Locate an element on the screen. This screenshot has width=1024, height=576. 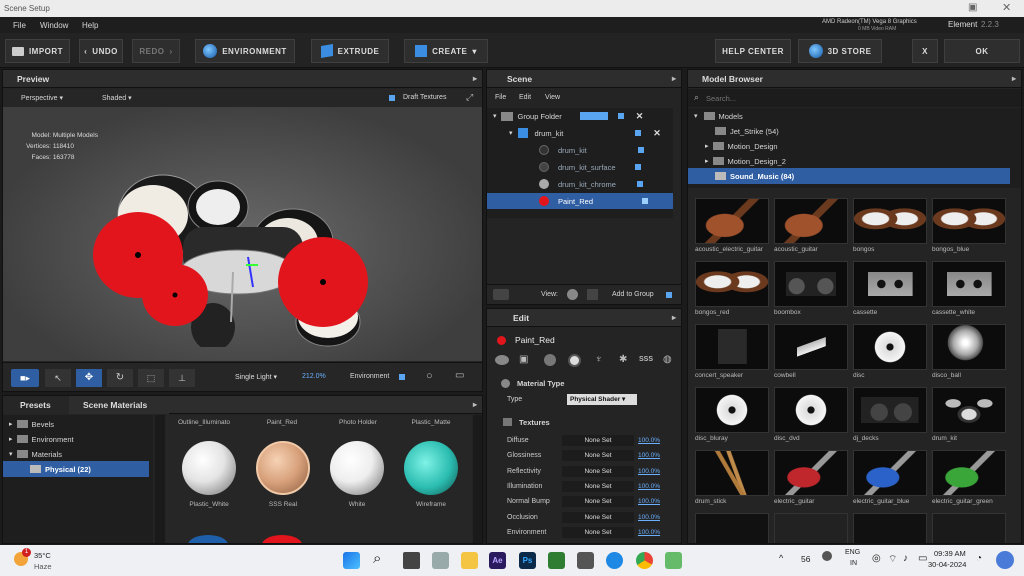
redo-button: REDO › is located at coordinates (156, 51).